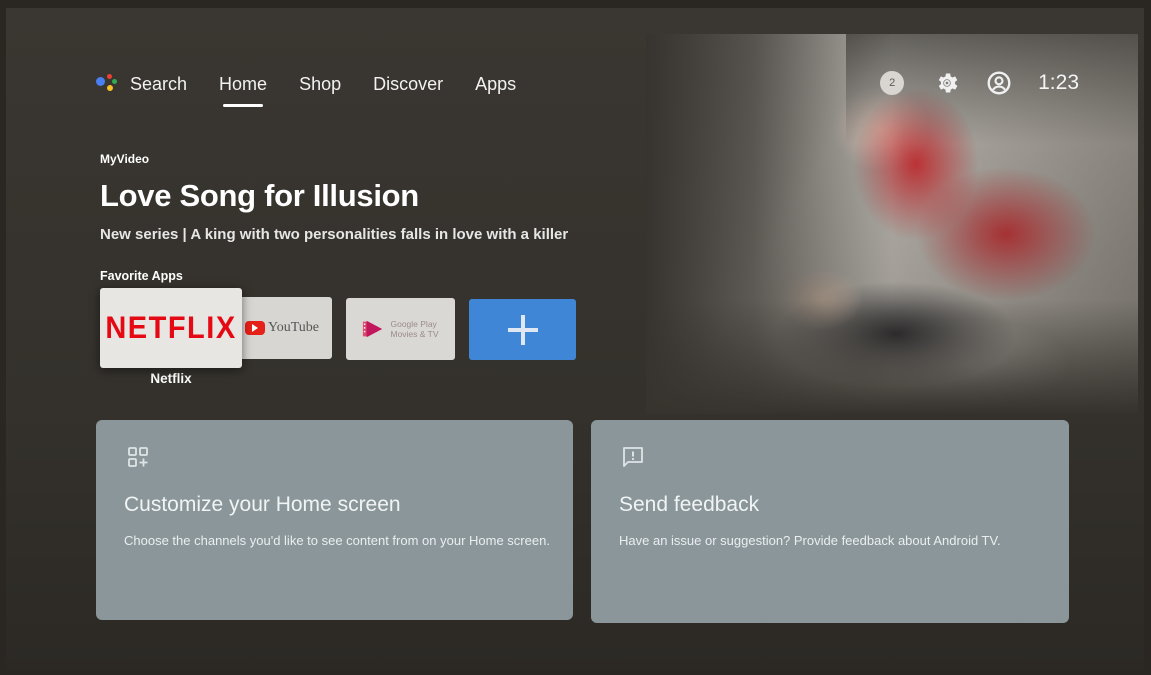  Describe the element at coordinates (408, 84) in the screenshot. I see `tab-discover: Discover` at that location.